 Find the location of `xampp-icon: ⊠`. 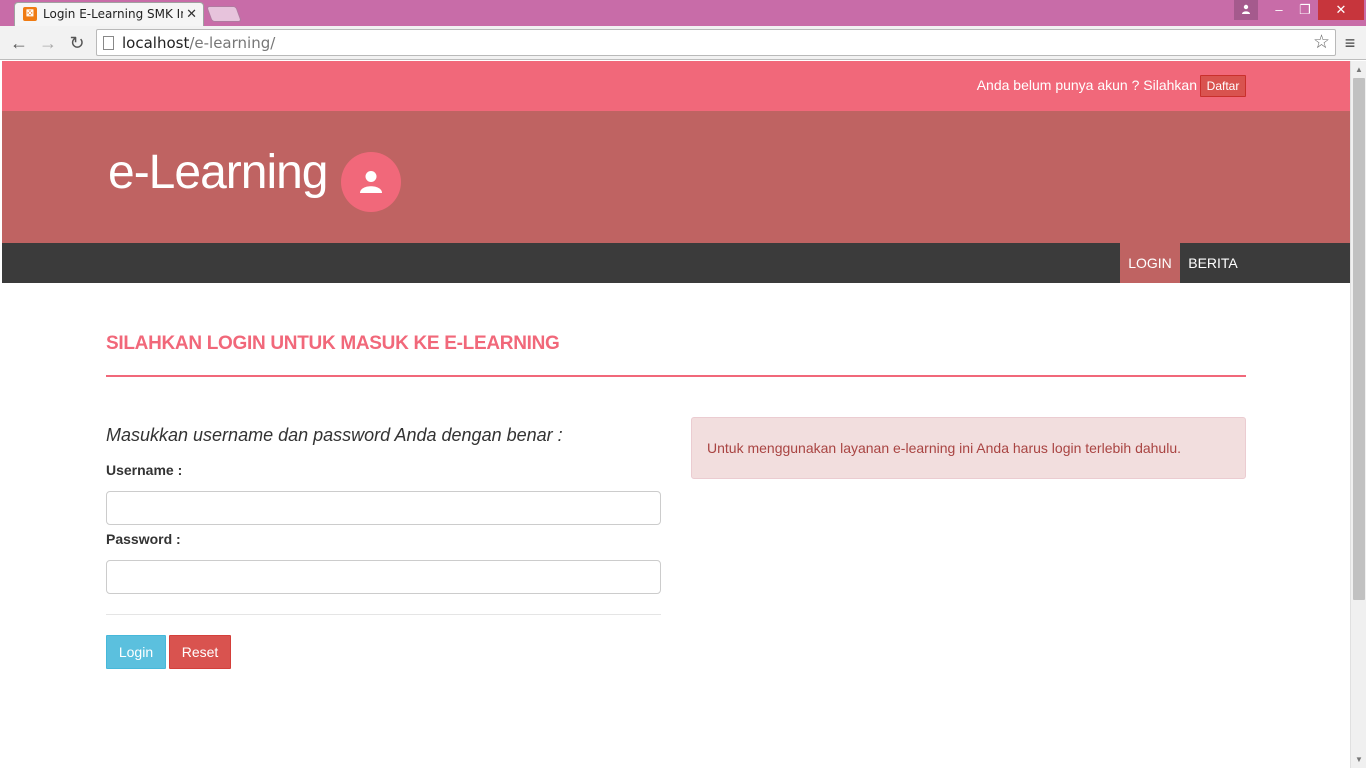

xampp-icon: ⊠ is located at coordinates (30, 14).